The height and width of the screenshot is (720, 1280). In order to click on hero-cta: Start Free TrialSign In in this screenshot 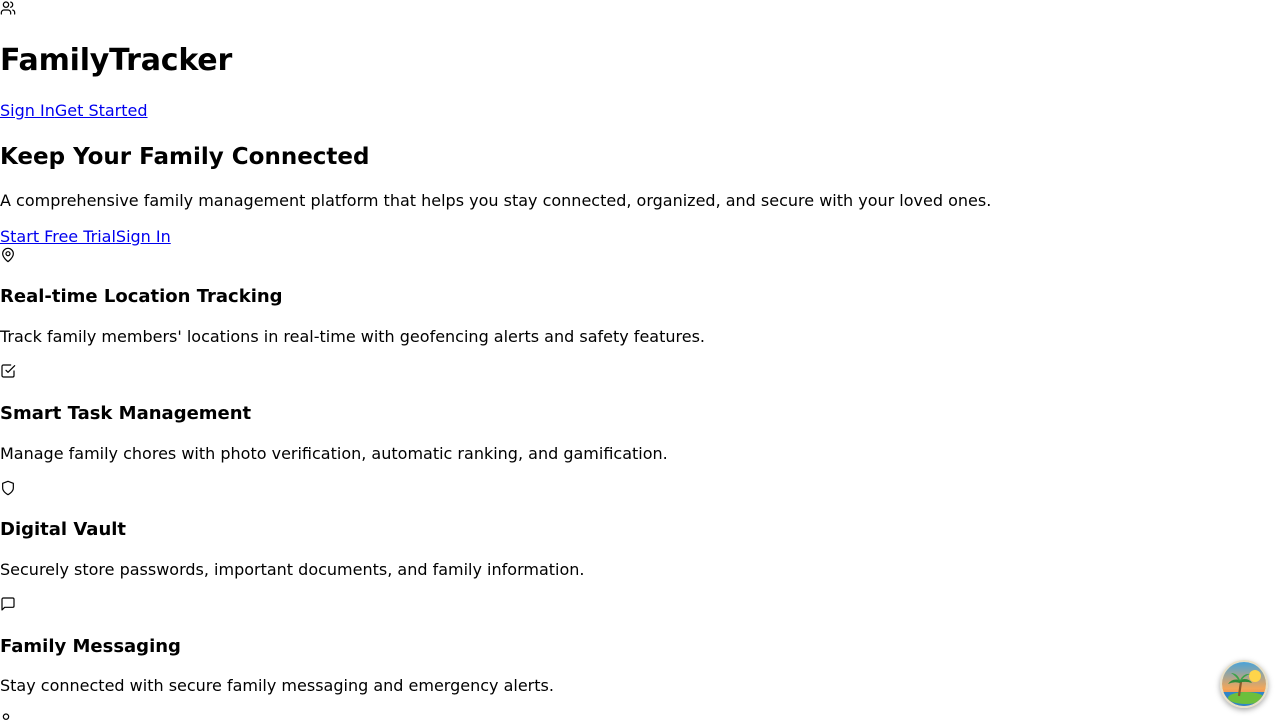, I will do `click(85, 237)`.